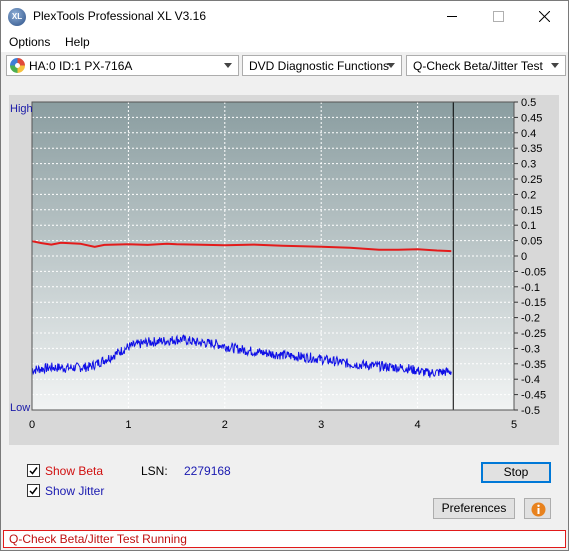 This screenshot has height=551, width=569. I want to click on y-tick-label: 0.15, so click(531, 211).